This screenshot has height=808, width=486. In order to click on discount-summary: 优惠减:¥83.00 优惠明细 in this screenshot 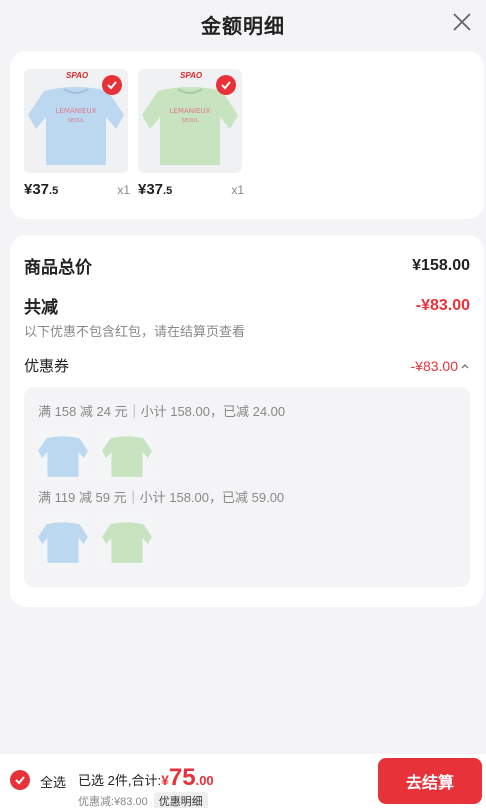, I will do `click(143, 800)`.